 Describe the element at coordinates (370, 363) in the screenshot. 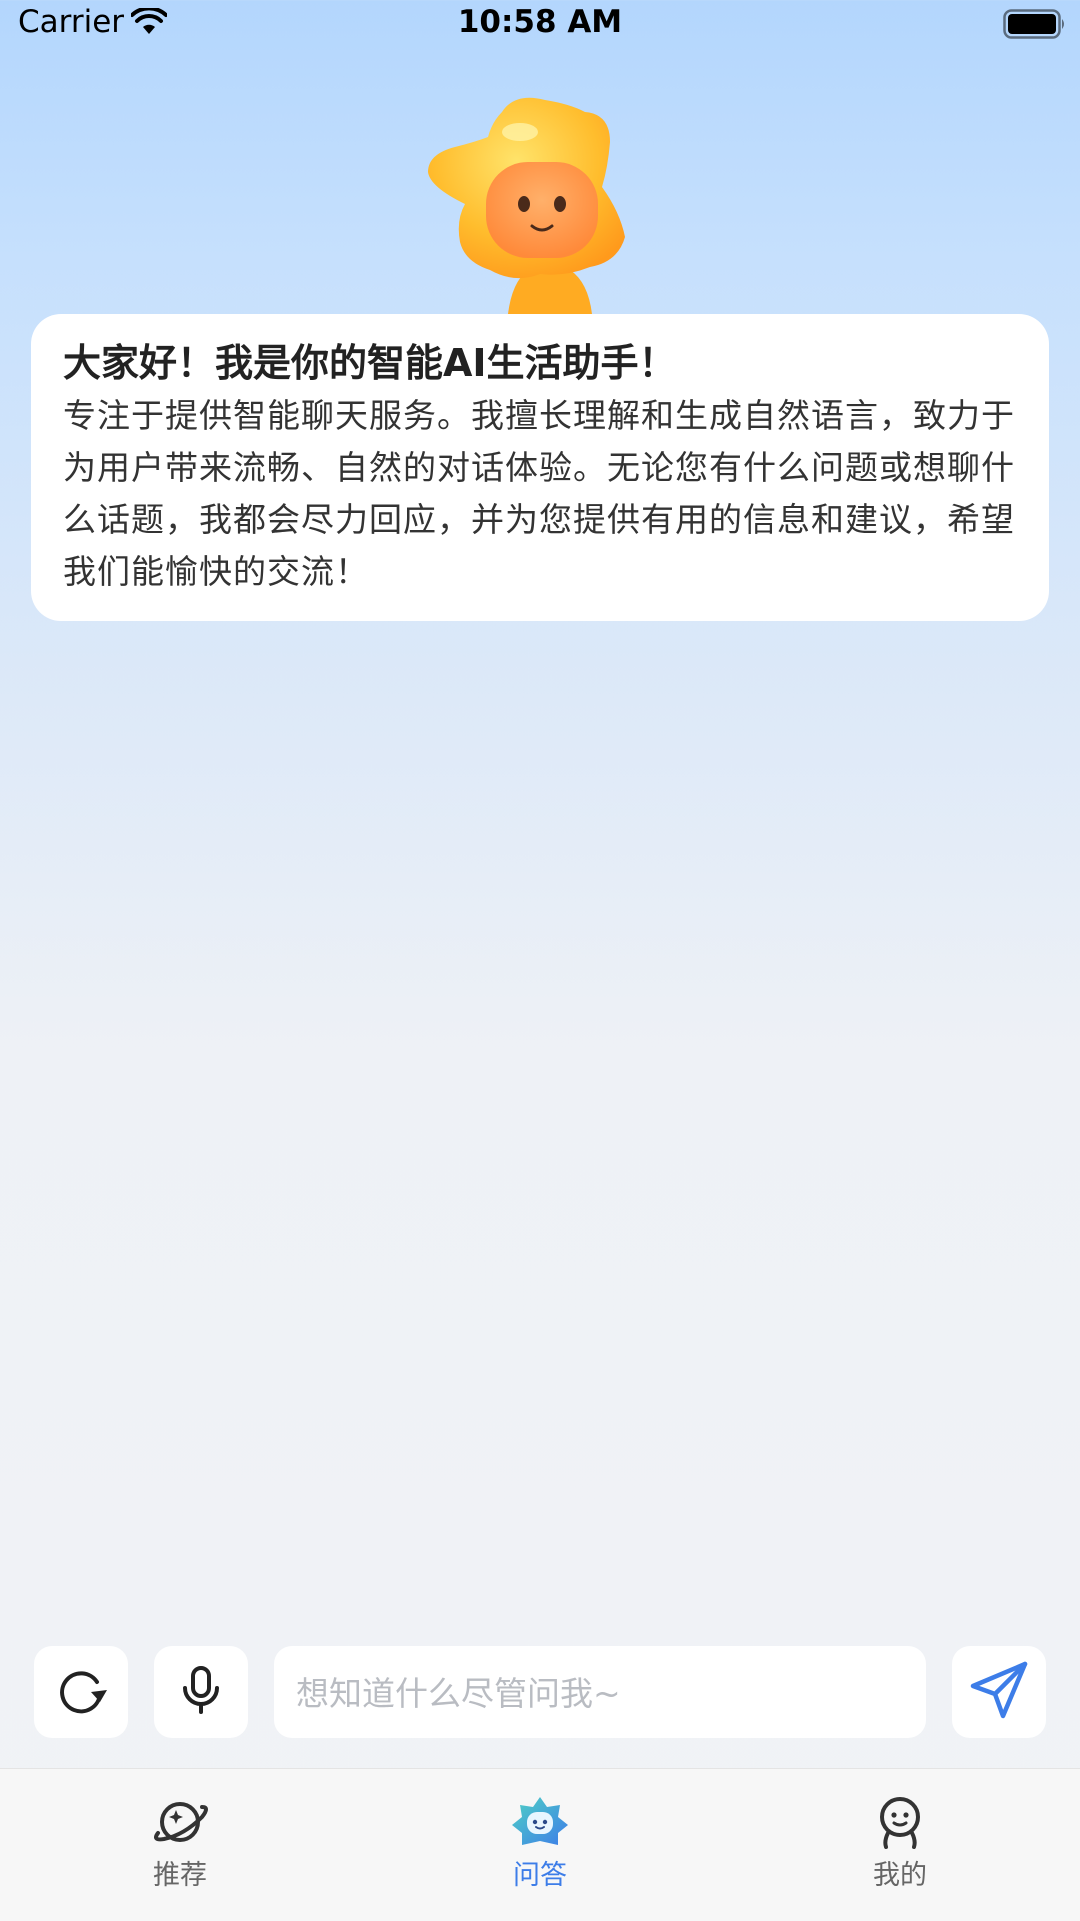

I see `greeting-title: 大家好！我是你的智能AI生活助手！` at that location.